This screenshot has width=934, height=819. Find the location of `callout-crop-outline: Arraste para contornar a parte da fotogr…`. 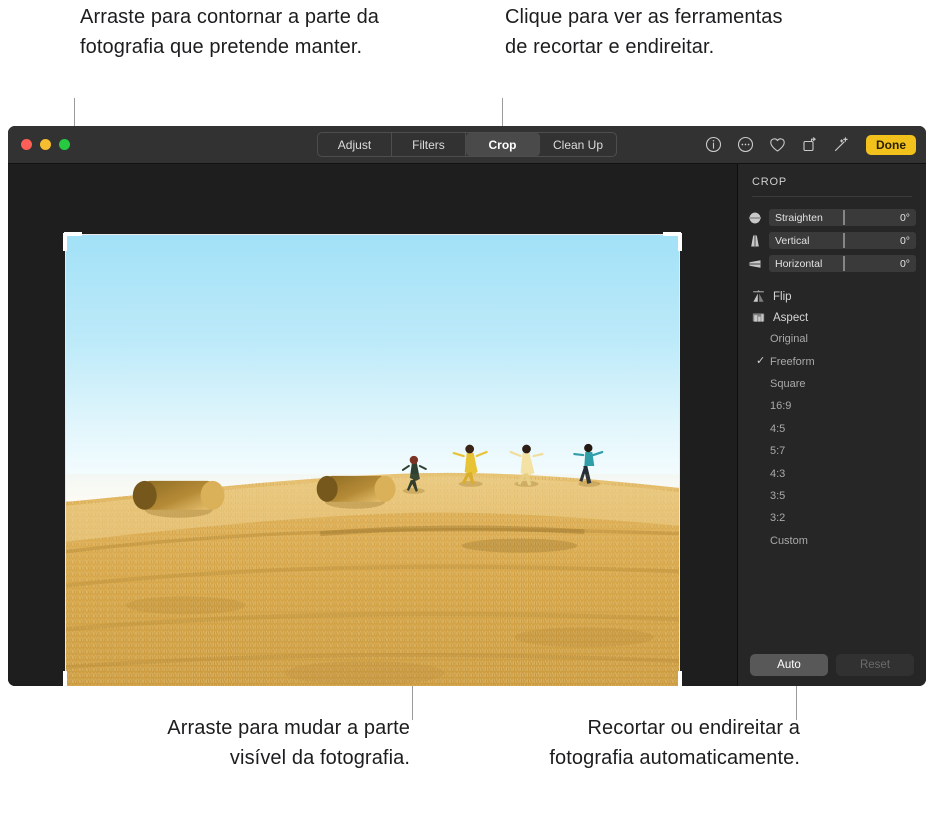

callout-crop-outline: Arraste para contornar a parte da fotogr… is located at coordinates (230, 32).